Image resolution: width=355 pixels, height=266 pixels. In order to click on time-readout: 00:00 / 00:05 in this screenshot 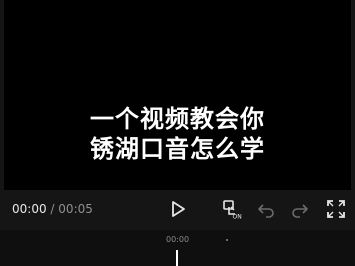, I will do `click(52, 209)`.